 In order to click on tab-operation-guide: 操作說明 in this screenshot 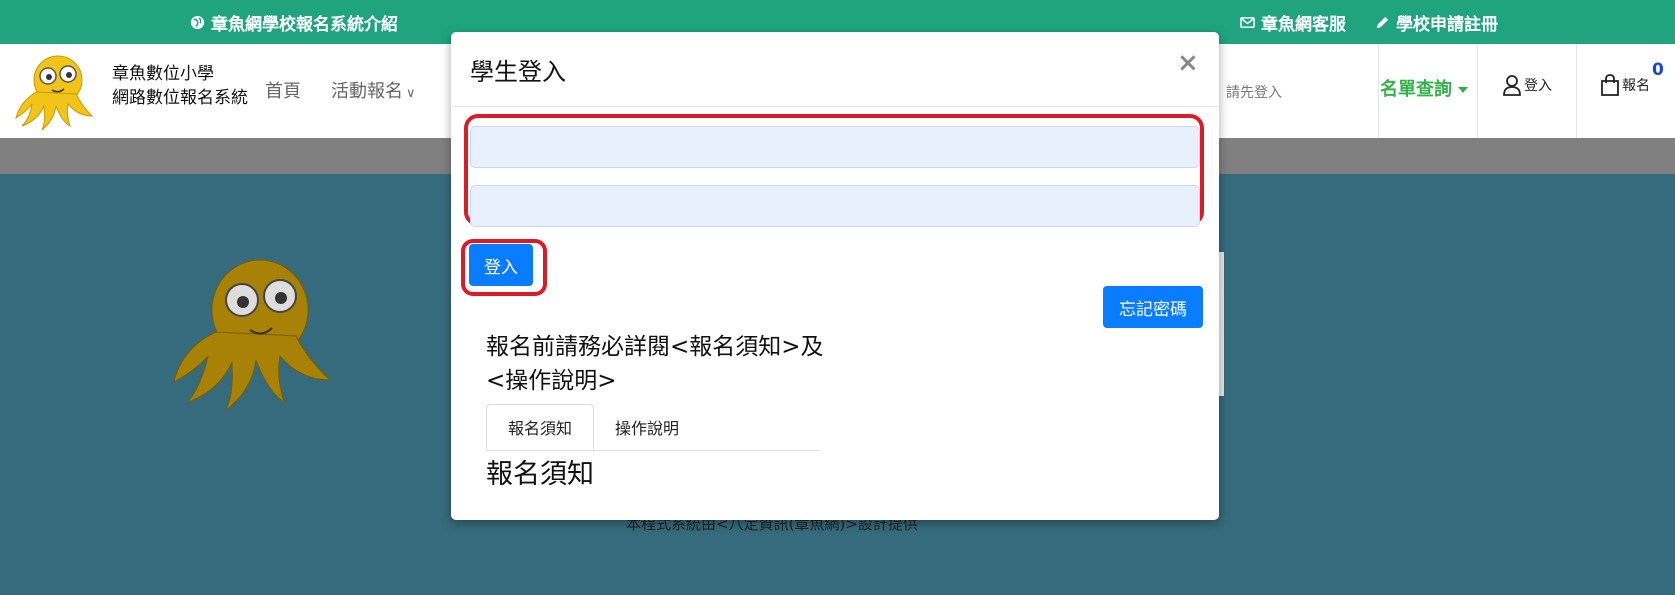, I will do `click(647, 427)`.